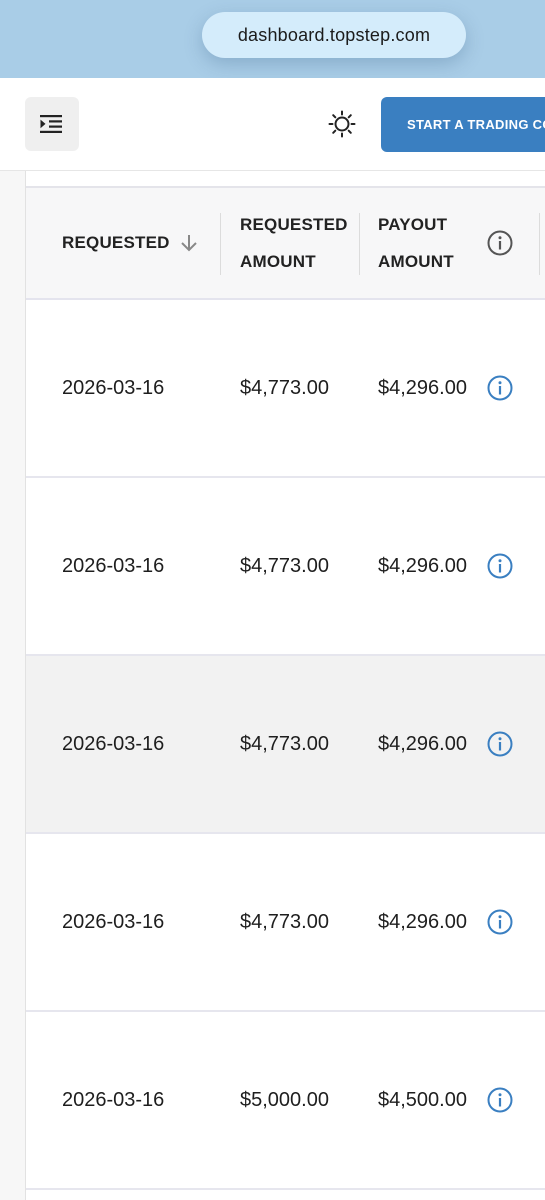 Image resolution: width=545 pixels, height=1200 pixels. I want to click on cell-requested-amount: $5,000.00, so click(284, 1100).